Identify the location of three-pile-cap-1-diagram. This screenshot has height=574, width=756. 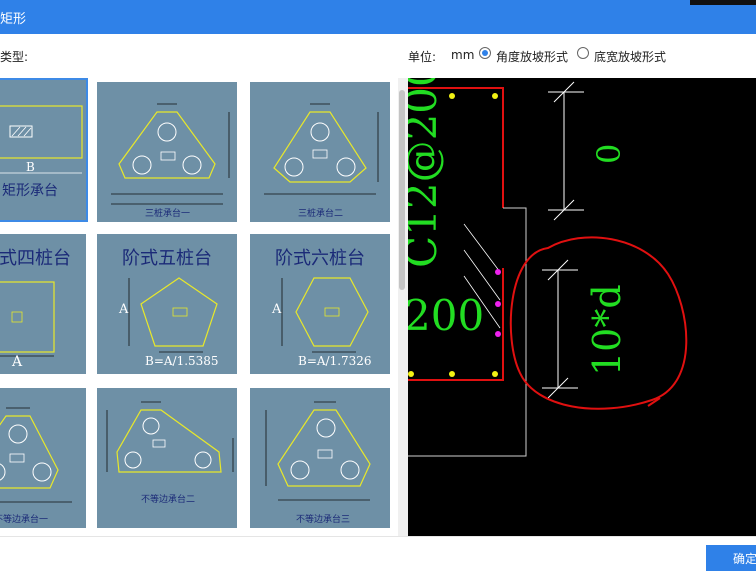
(170, 154).